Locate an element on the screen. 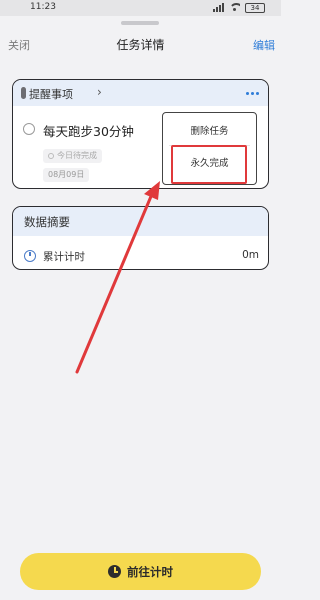 This screenshot has width=320, height=600. menu-item-delete-task: 删除任务 is located at coordinates (209, 130).